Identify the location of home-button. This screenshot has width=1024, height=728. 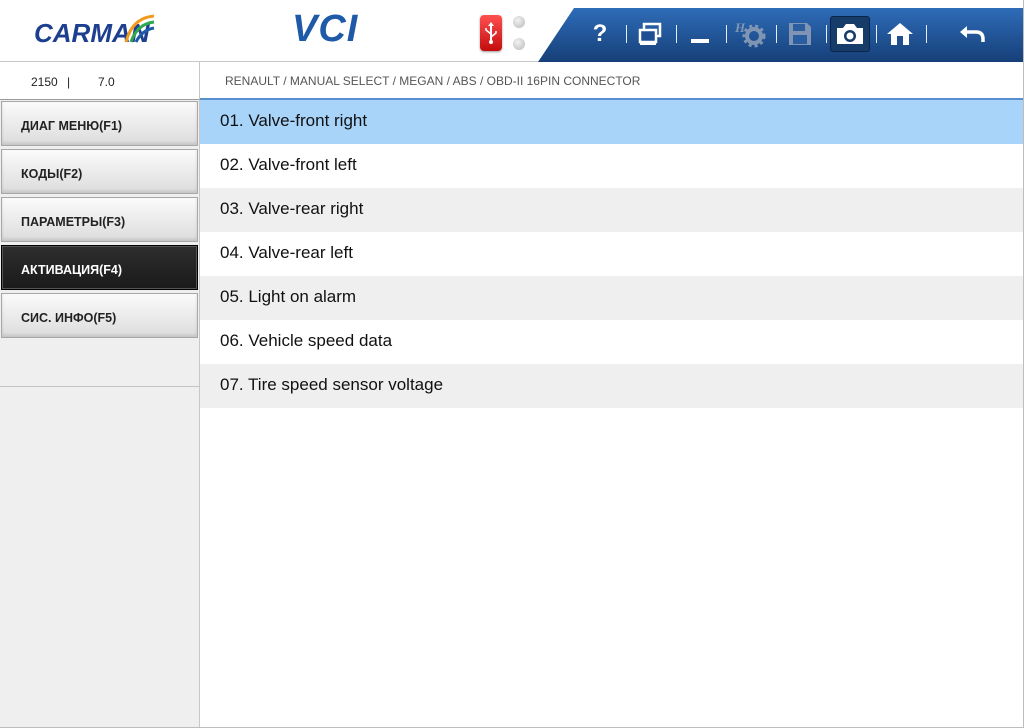
(900, 34).